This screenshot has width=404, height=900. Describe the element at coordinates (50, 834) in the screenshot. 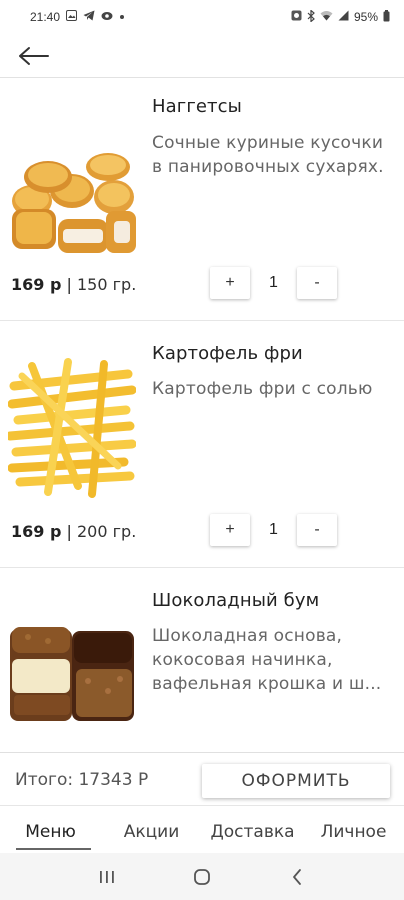

I see `nav-item-menu: Меню` at that location.